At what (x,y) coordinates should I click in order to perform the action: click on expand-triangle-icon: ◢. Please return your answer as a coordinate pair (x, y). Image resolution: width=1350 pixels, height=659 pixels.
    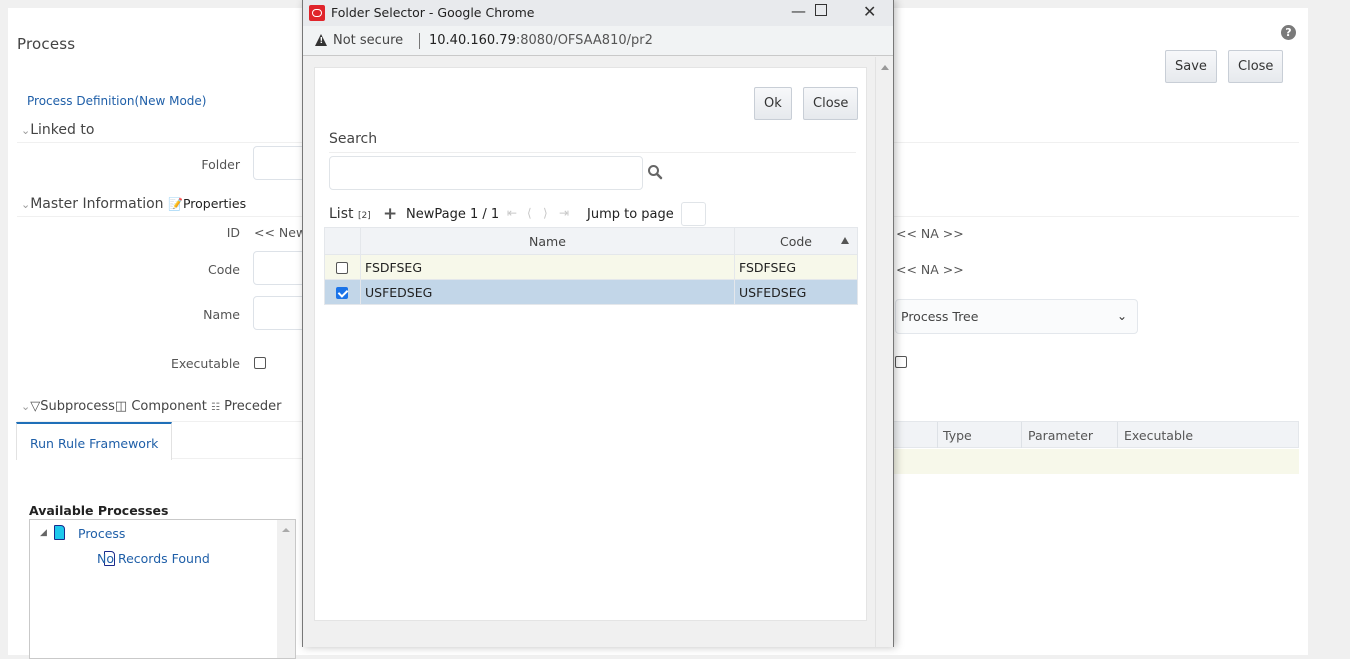
    Looking at the image, I should click on (43, 533).